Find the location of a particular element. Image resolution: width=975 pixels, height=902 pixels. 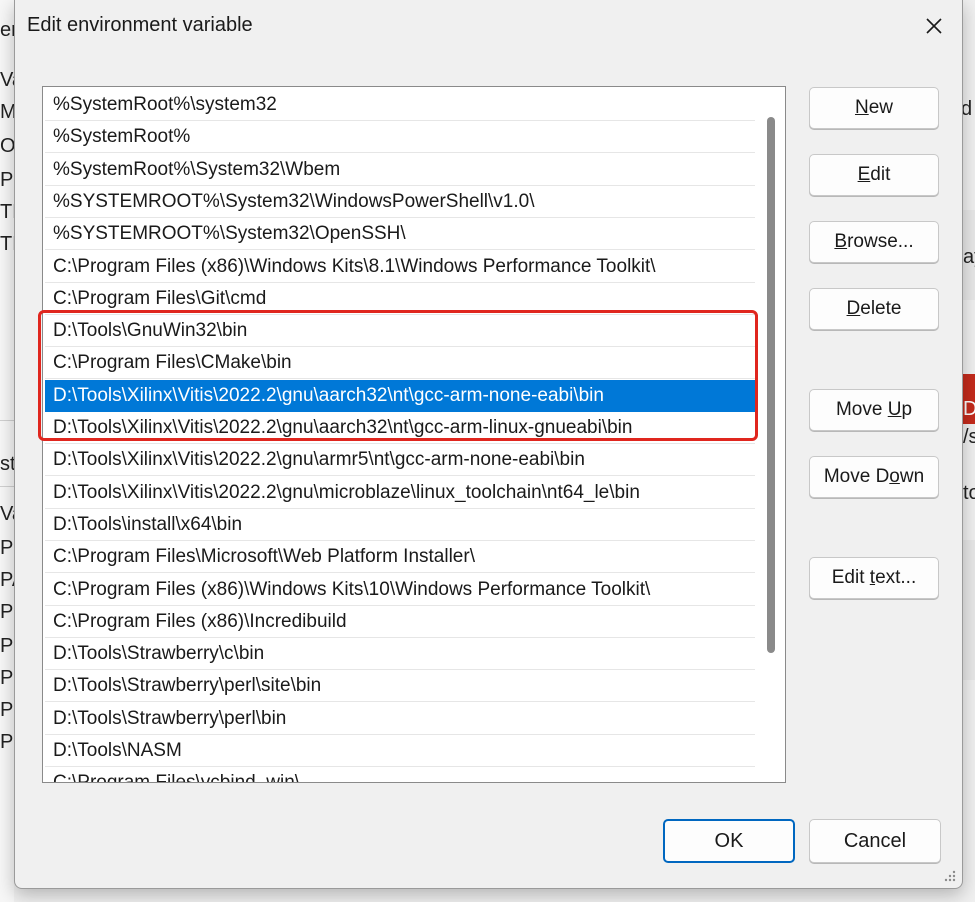

list-item: D:\Tools\Strawberry\c\bin is located at coordinates (400, 654).